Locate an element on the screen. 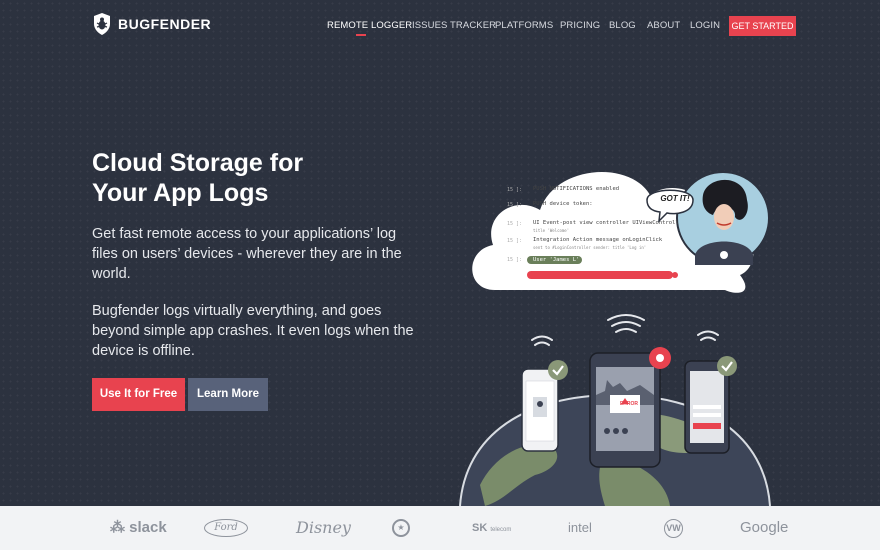 This screenshot has height=550, width=880. log-line-text: User 'James L' is located at coordinates (556, 260).